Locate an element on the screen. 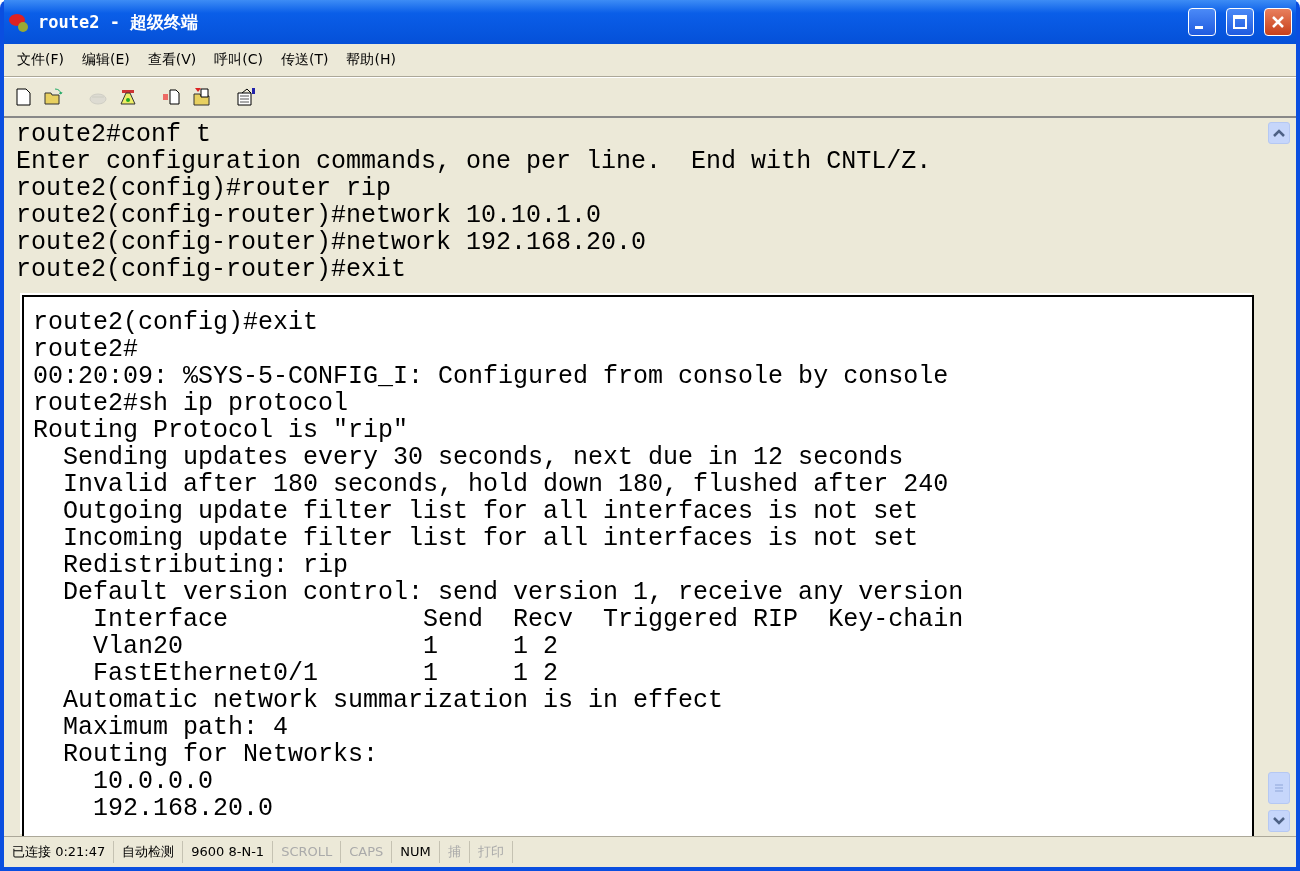 The image size is (1300, 871). menu-item: 编辑(E) is located at coordinates (106, 60).